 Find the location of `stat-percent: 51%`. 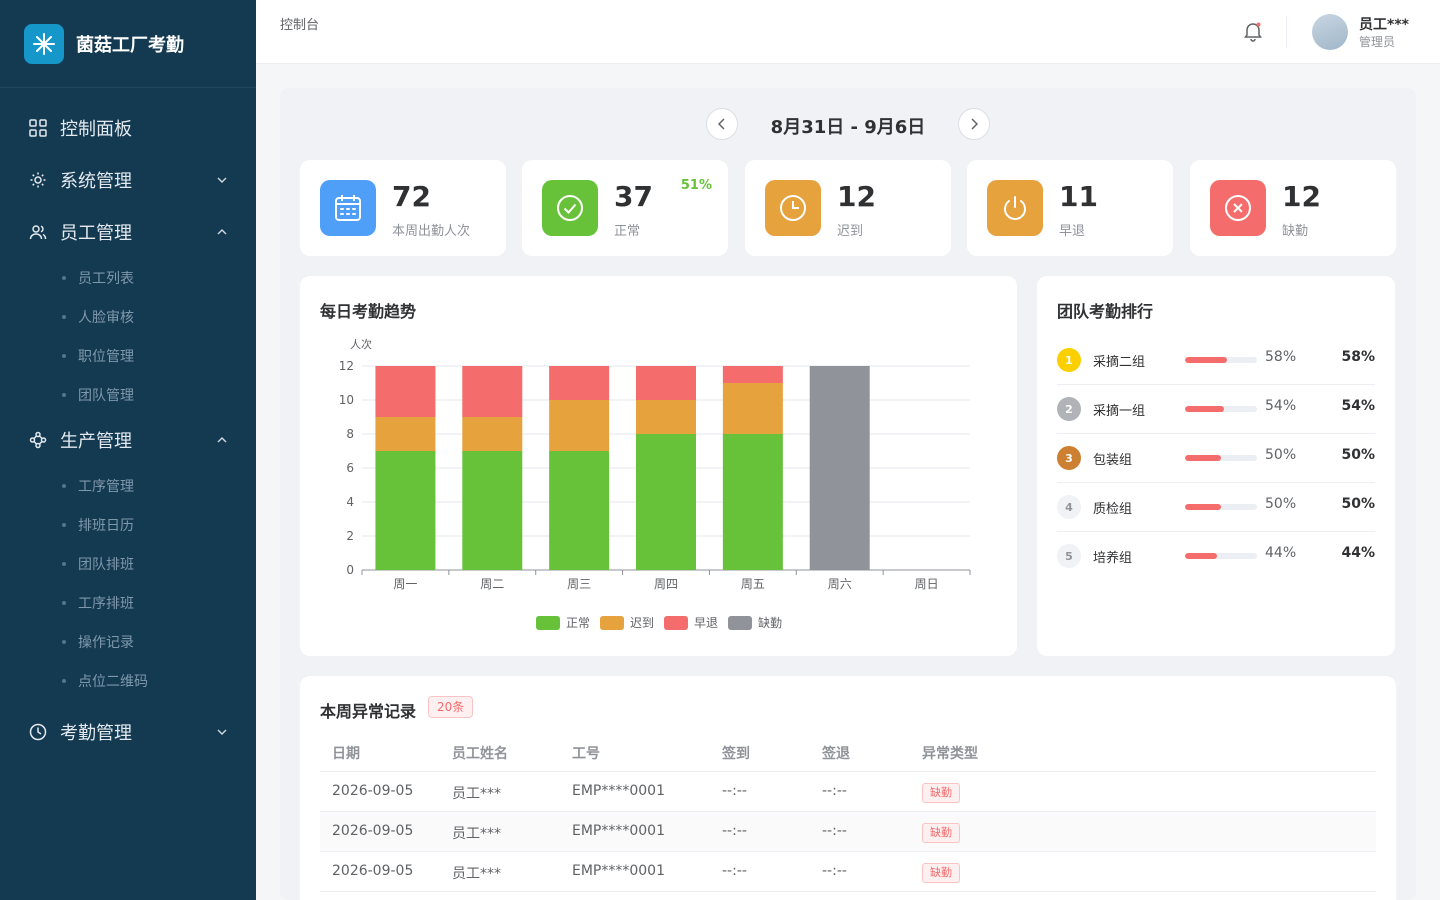

stat-percent: 51% is located at coordinates (696, 185).